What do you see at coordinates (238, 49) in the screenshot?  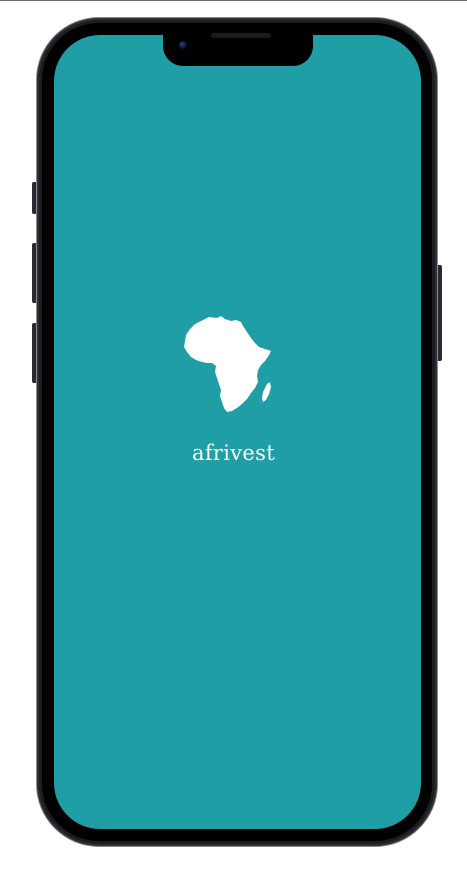 I see `phone-notch` at bounding box center [238, 49].